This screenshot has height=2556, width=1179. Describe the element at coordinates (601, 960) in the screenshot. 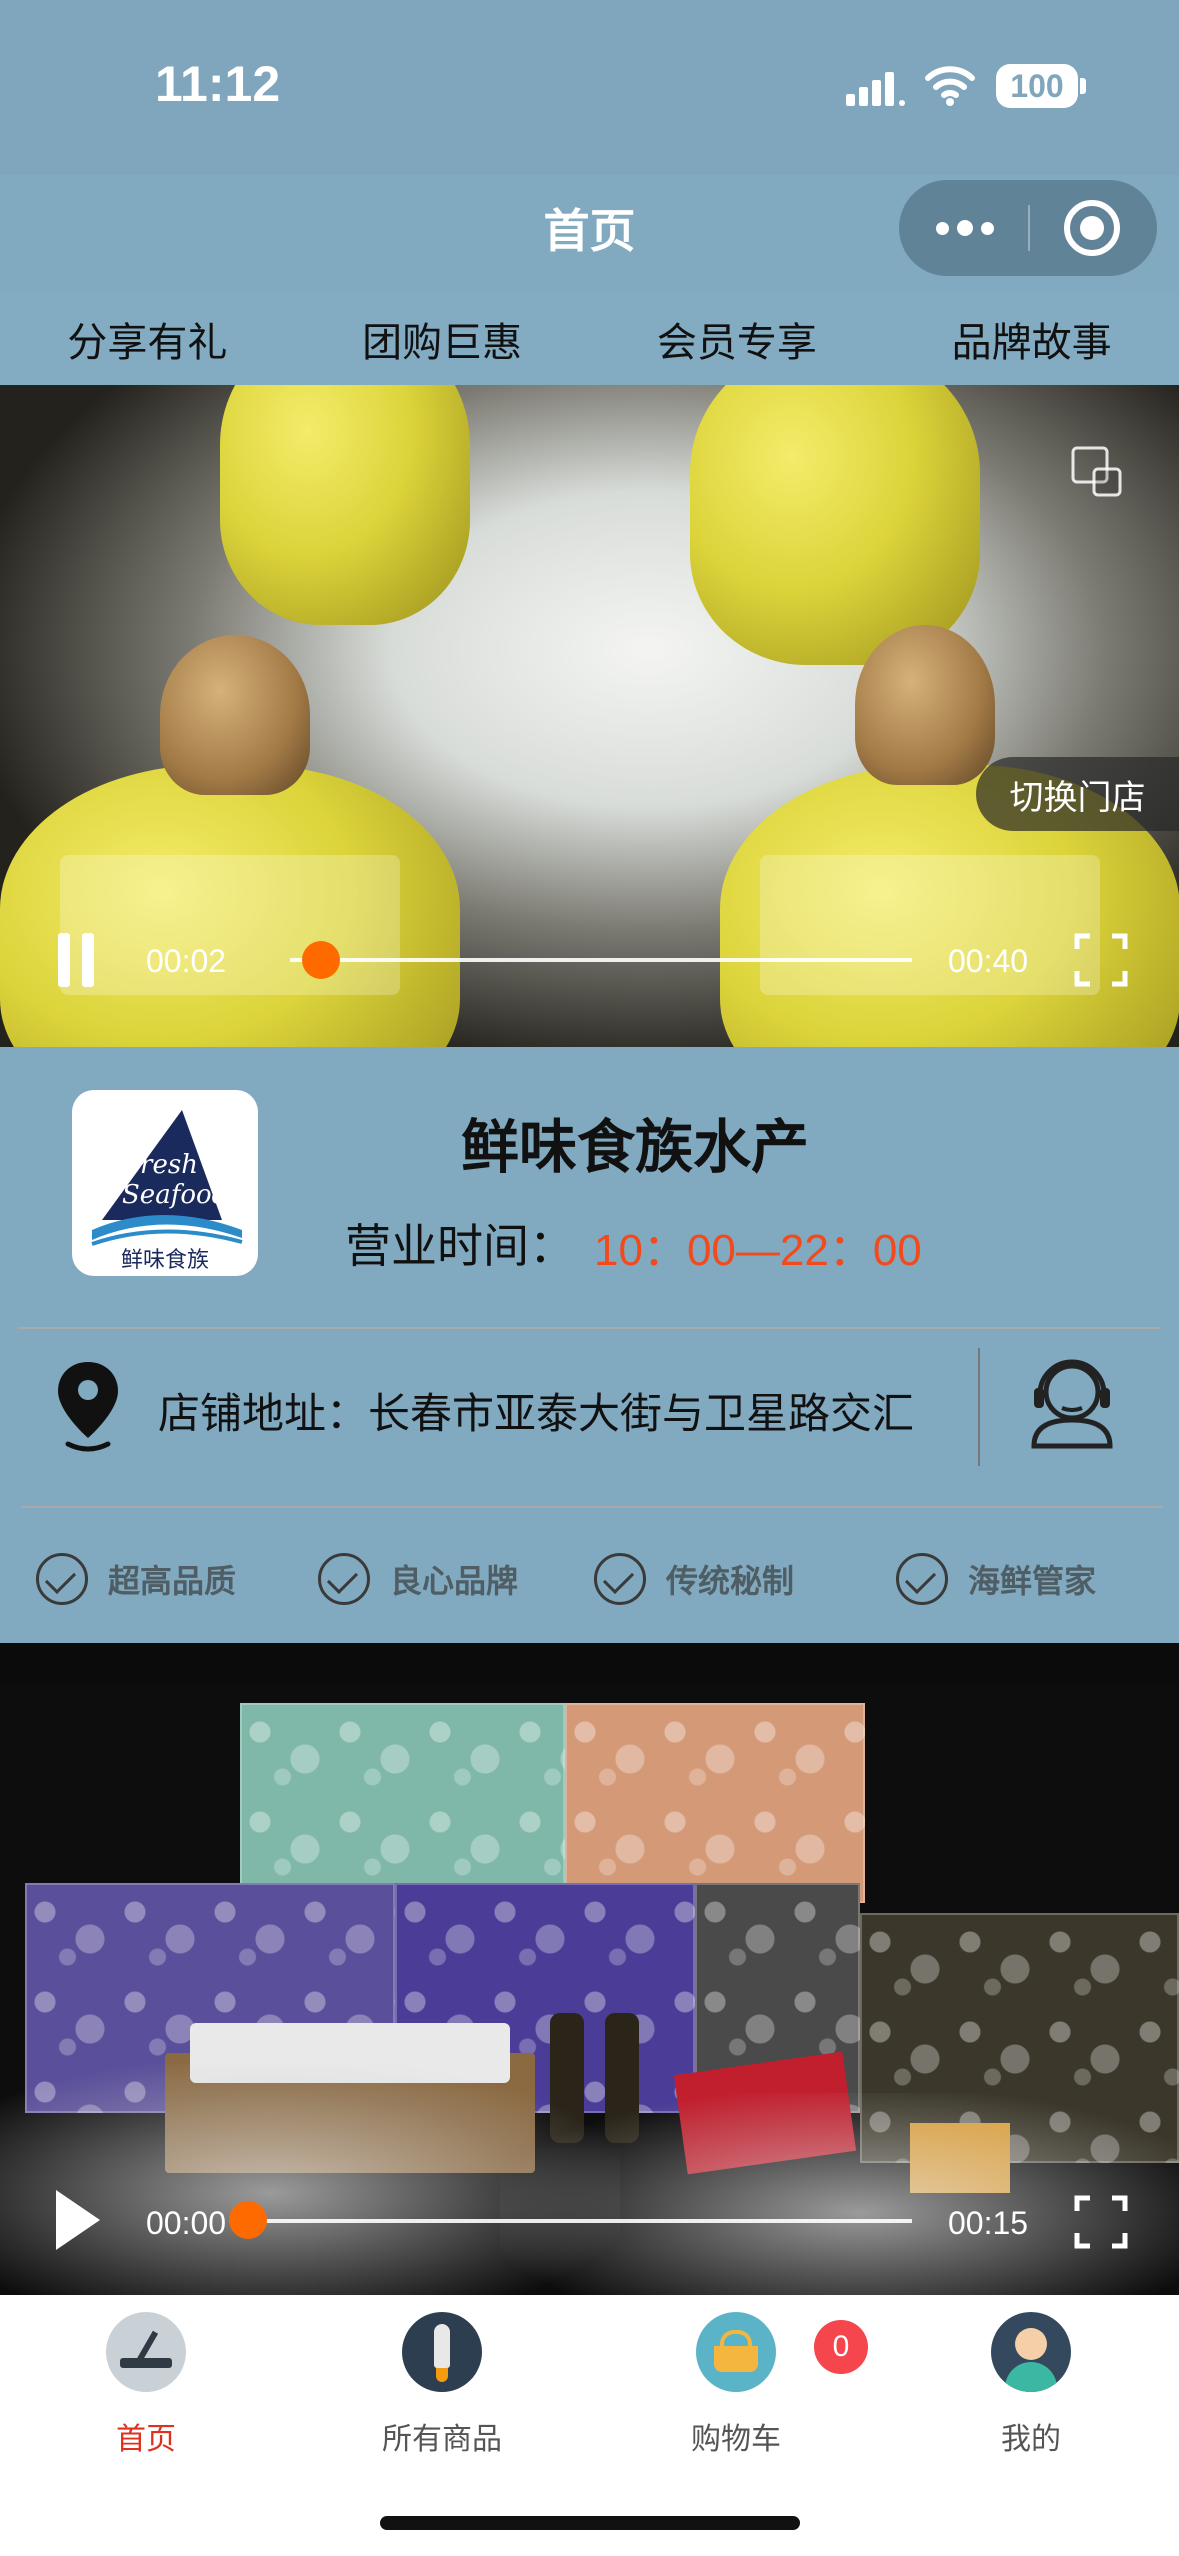

I see `video1-progress-track` at that location.